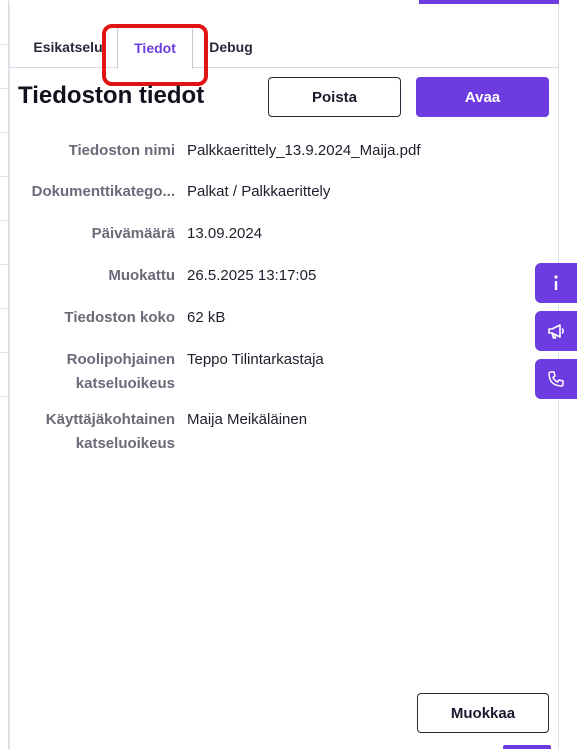  What do you see at coordinates (120, 359) in the screenshot?
I see `detail-label: Roolipohjainen` at bounding box center [120, 359].